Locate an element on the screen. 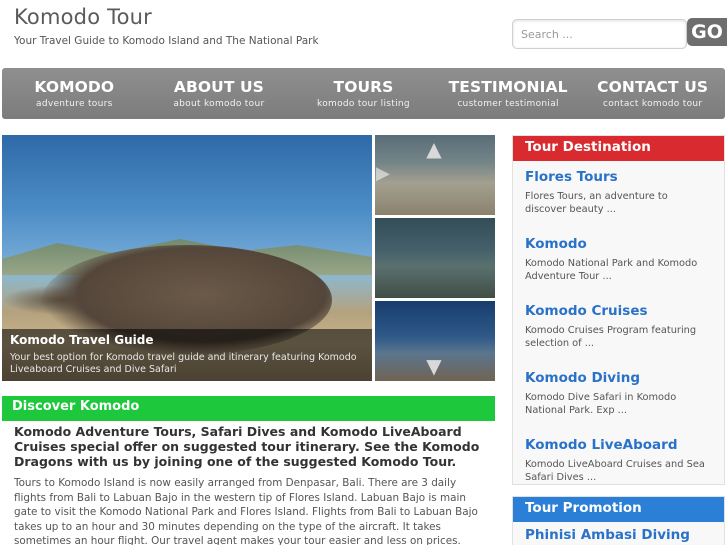 The width and height of the screenshot is (727, 545). tour-promotion-header: Tour Promotion is located at coordinates (618, 509).